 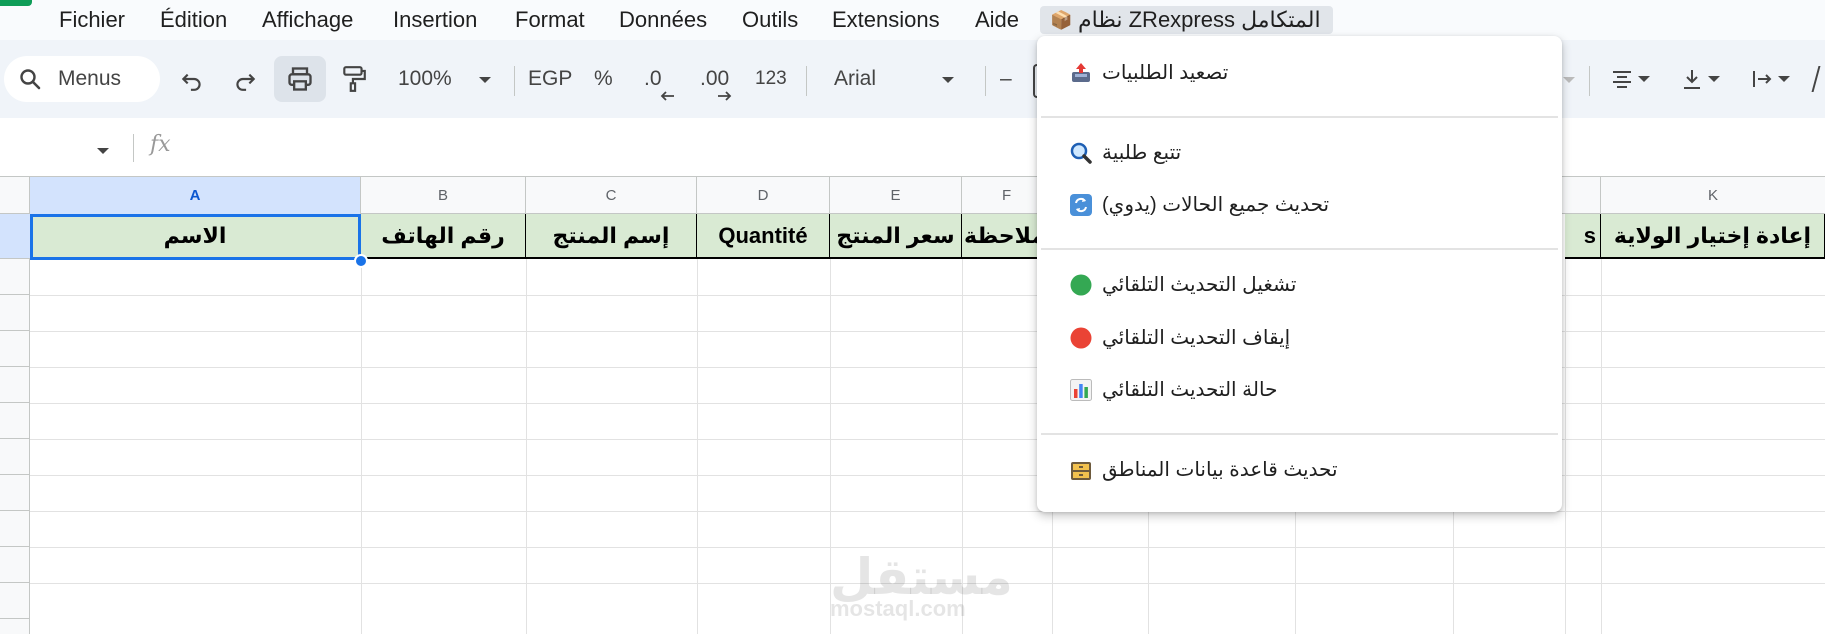 What do you see at coordinates (763, 195) in the screenshot?
I see `column-header-d: D` at bounding box center [763, 195].